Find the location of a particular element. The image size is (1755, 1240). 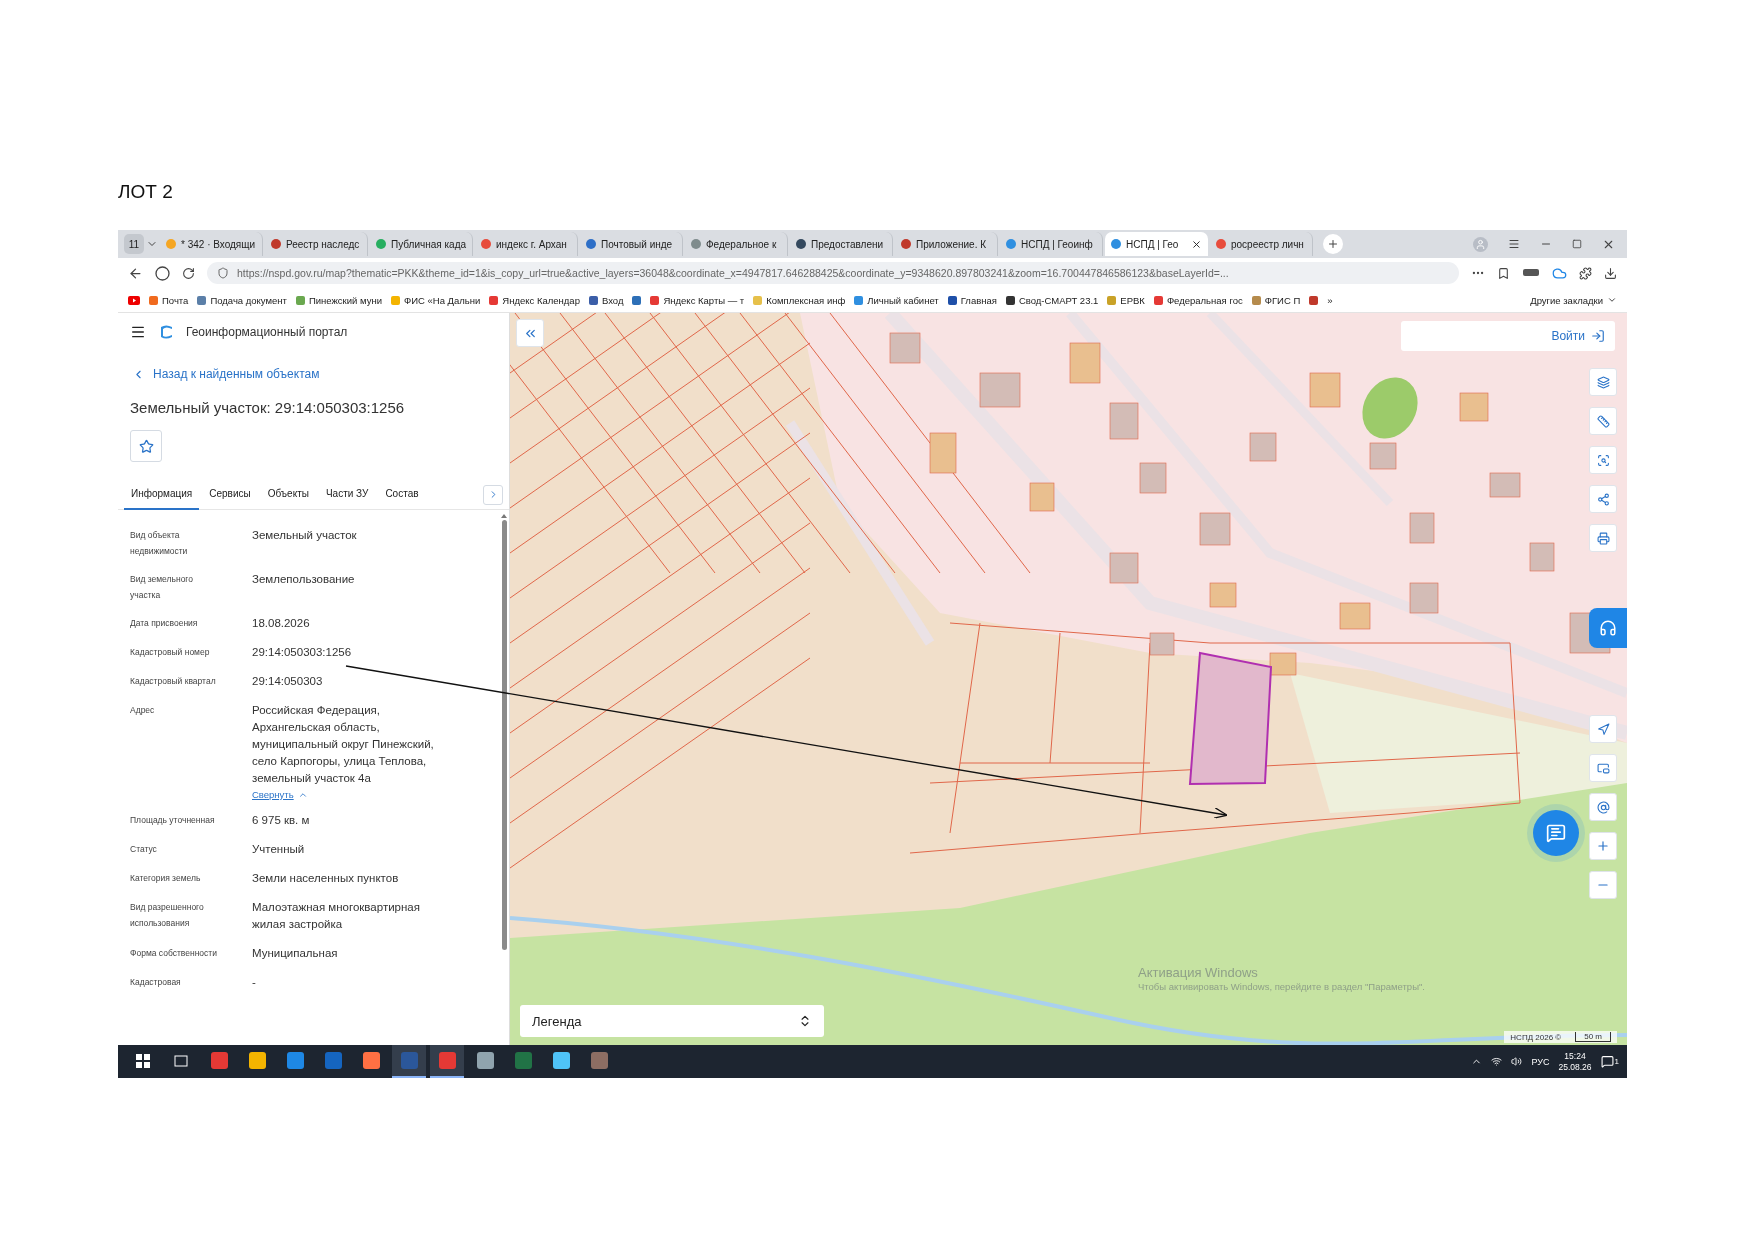

browser-tab: НСПД | Гео is located at coordinates (1156, 244).